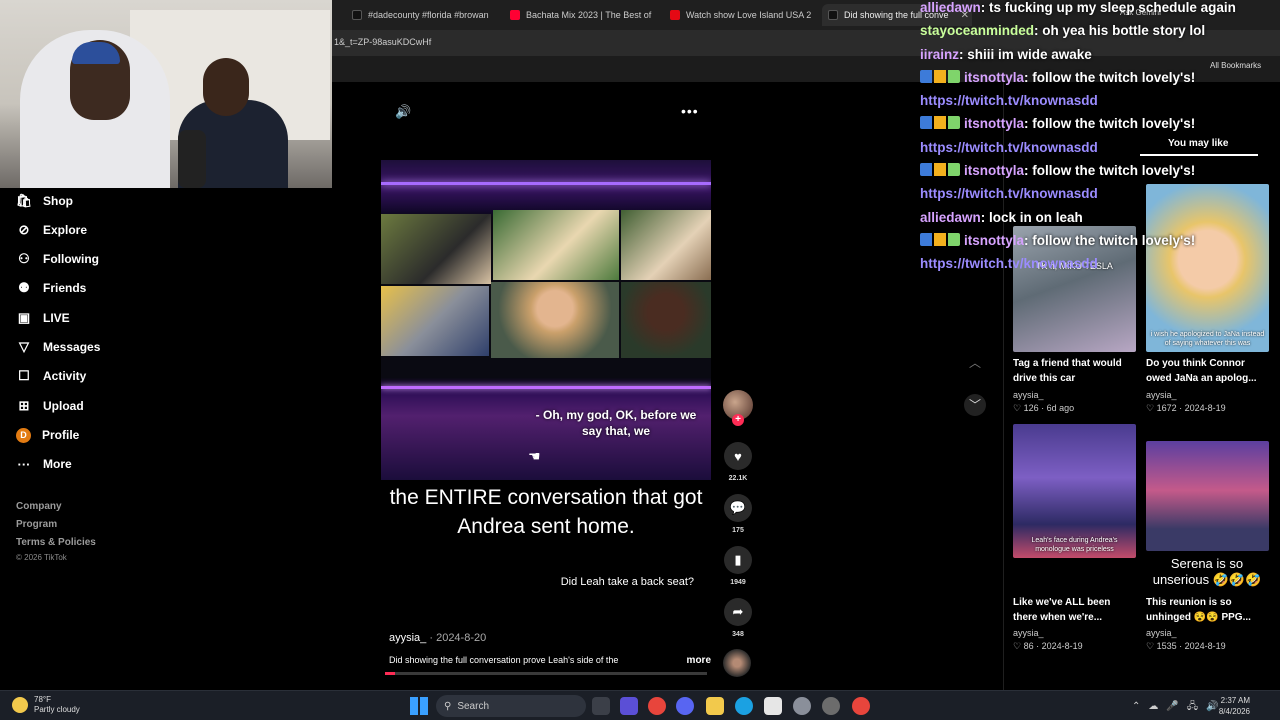  Describe the element at coordinates (1234, 706) in the screenshot. I see `system-clock: 2:37 AM 8/4/2026` at that location.